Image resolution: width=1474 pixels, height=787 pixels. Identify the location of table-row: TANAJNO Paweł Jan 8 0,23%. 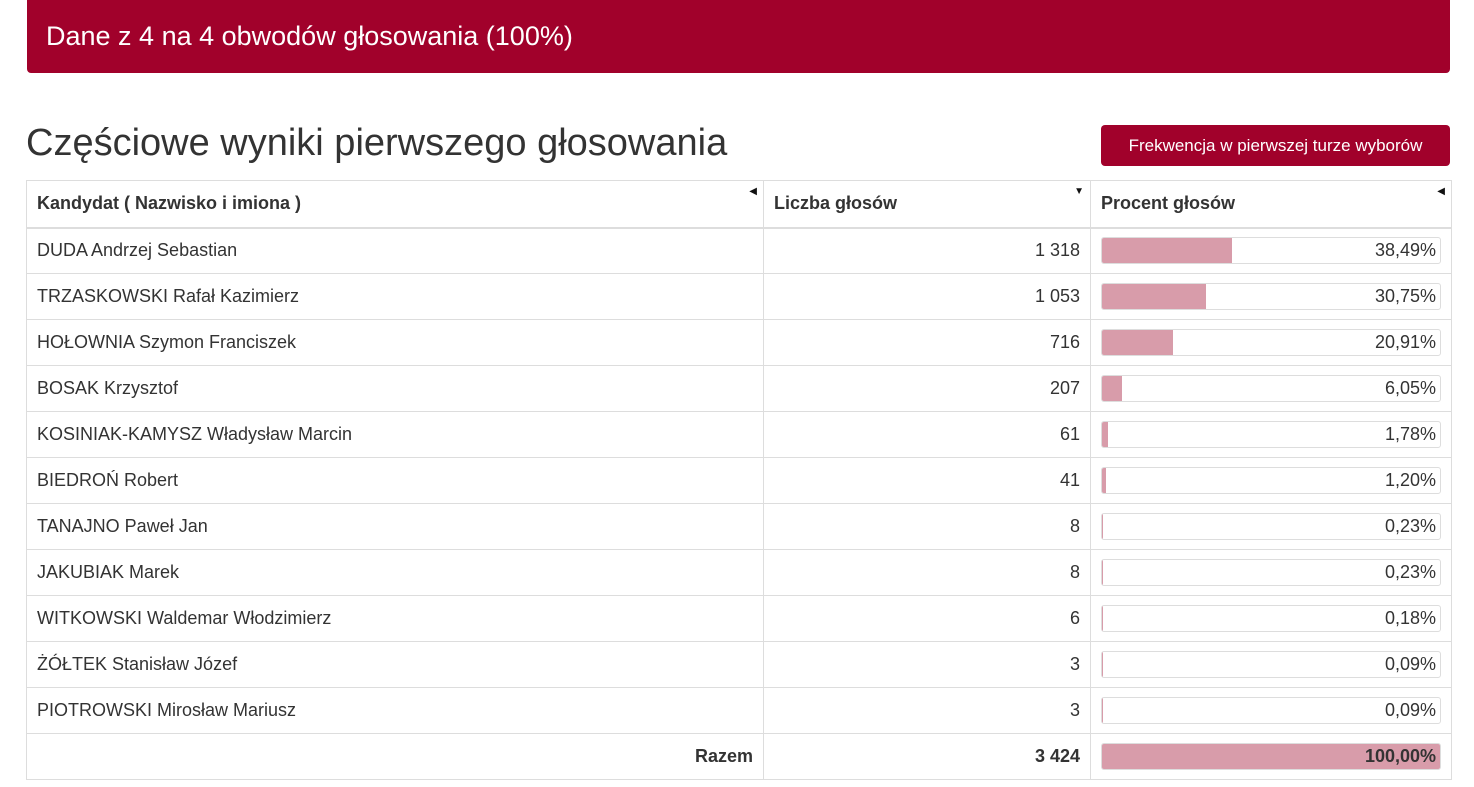
(739, 526).